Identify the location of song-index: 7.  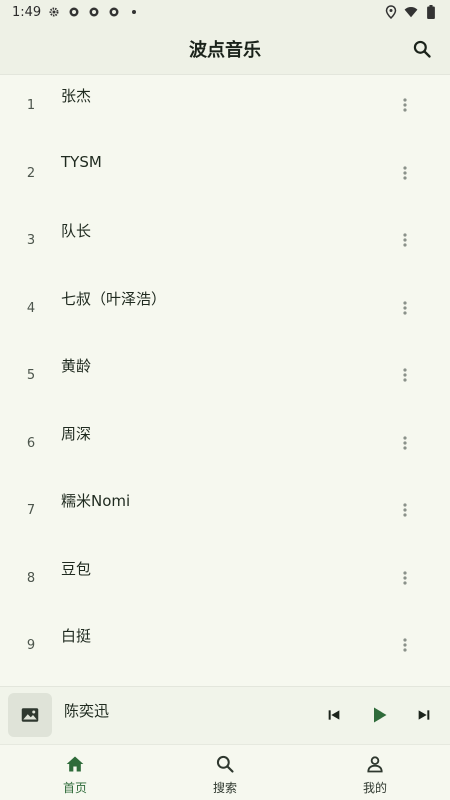
(31, 510).